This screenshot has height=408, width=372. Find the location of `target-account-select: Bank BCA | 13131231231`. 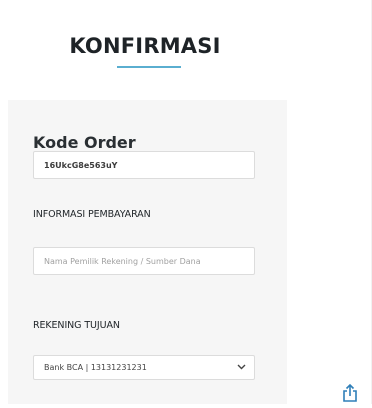

target-account-select: Bank BCA | 13131231231 is located at coordinates (144, 367).